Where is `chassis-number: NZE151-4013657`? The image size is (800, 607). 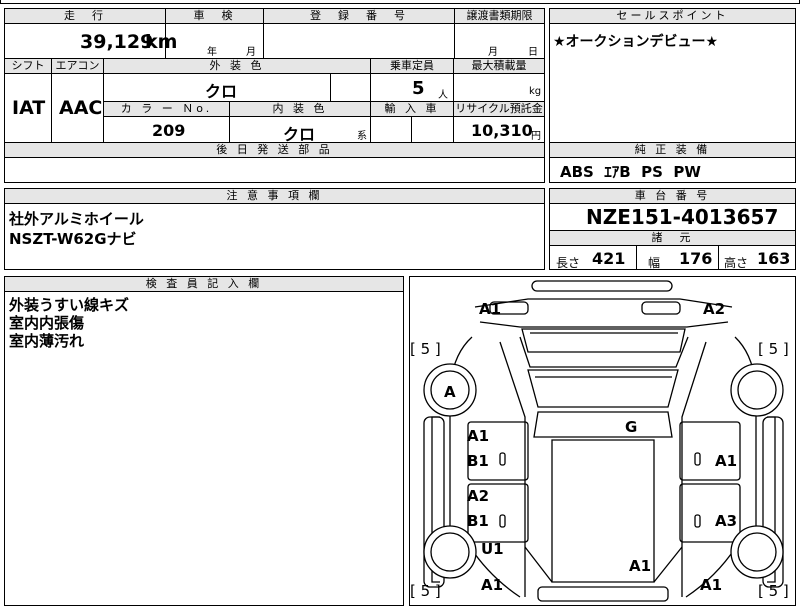 chassis-number: NZE151-4013657 is located at coordinates (682, 217).